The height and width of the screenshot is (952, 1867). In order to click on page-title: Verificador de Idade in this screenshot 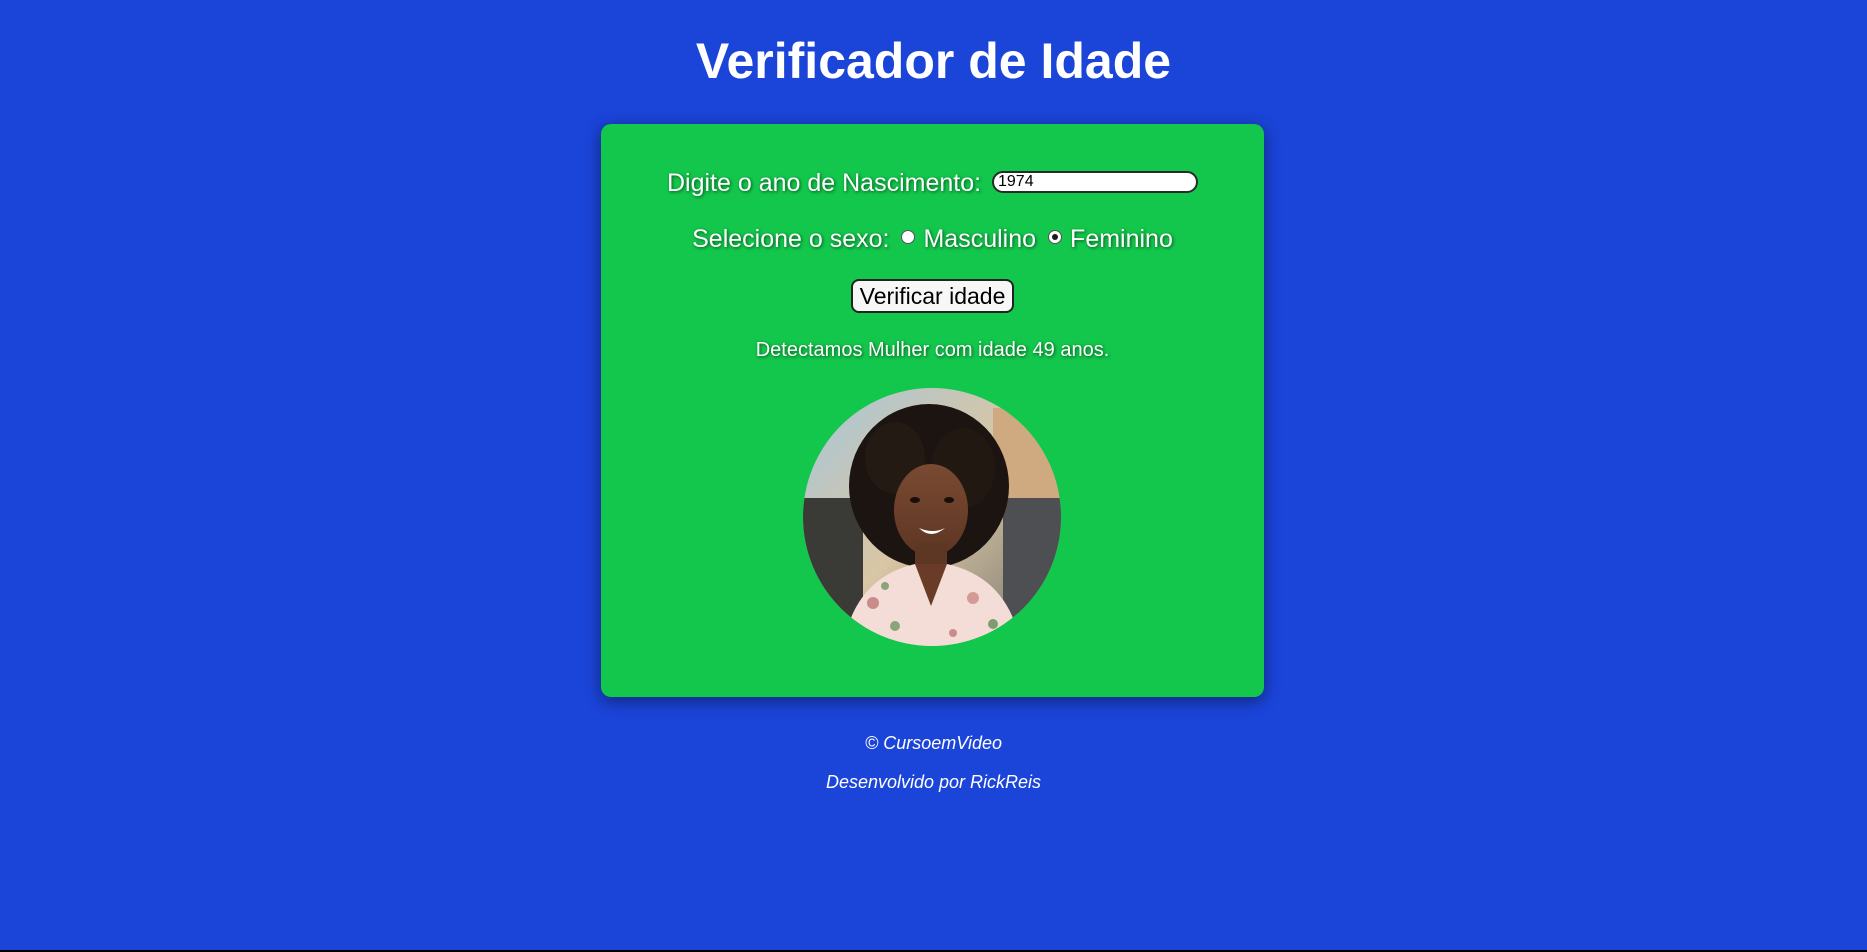, I will do `click(933, 61)`.